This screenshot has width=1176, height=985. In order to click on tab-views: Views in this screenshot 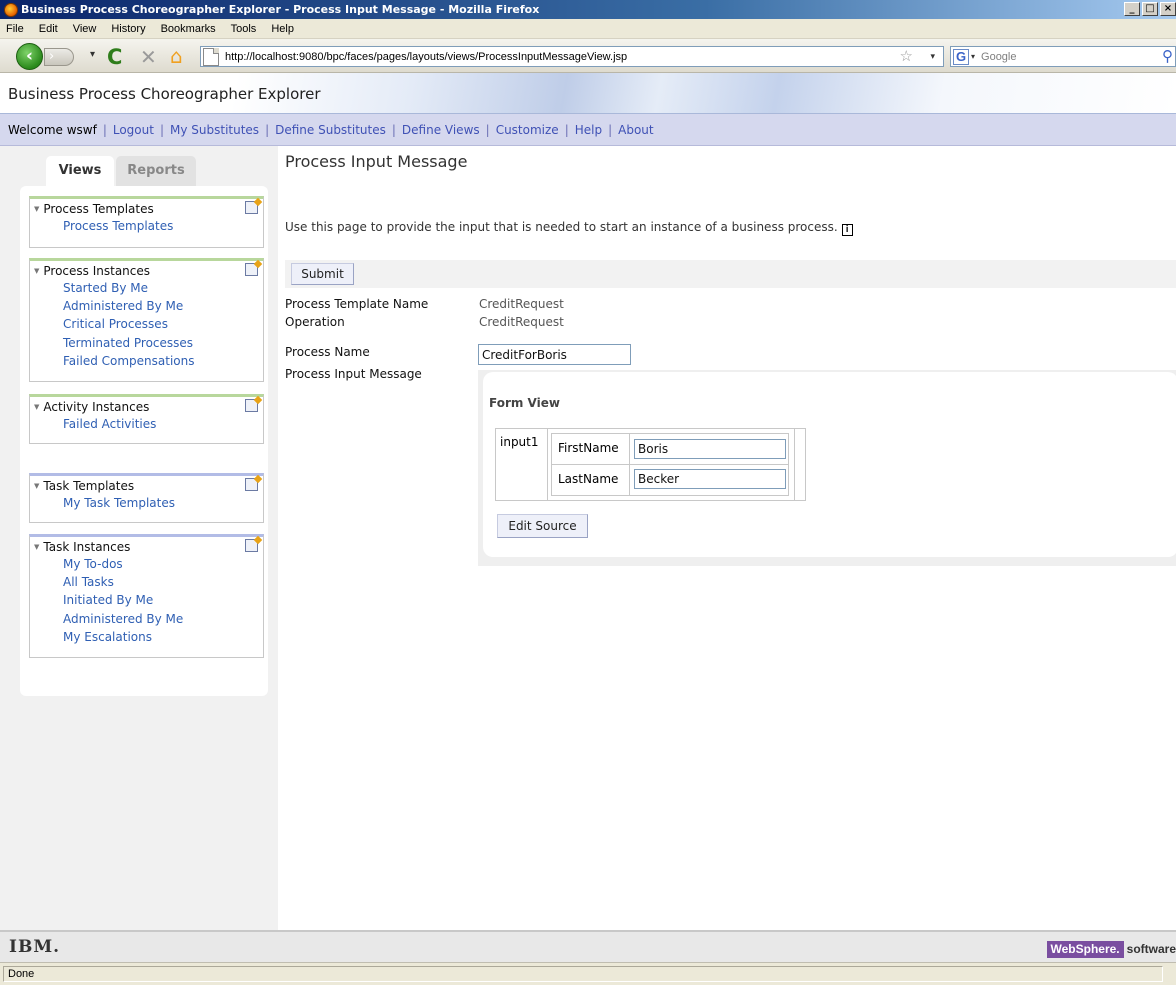, I will do `click(80, 171)`.